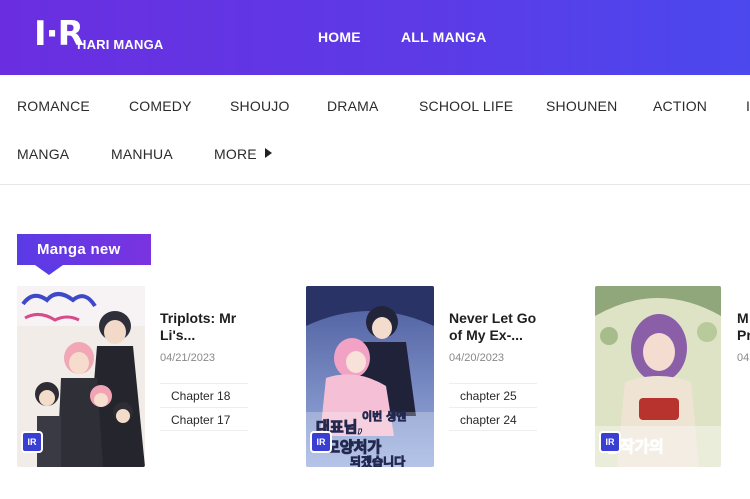 The image size is (750, 499). I want to click on genre-link-school-life: SCHOOL LIFE, so click(466, 106).